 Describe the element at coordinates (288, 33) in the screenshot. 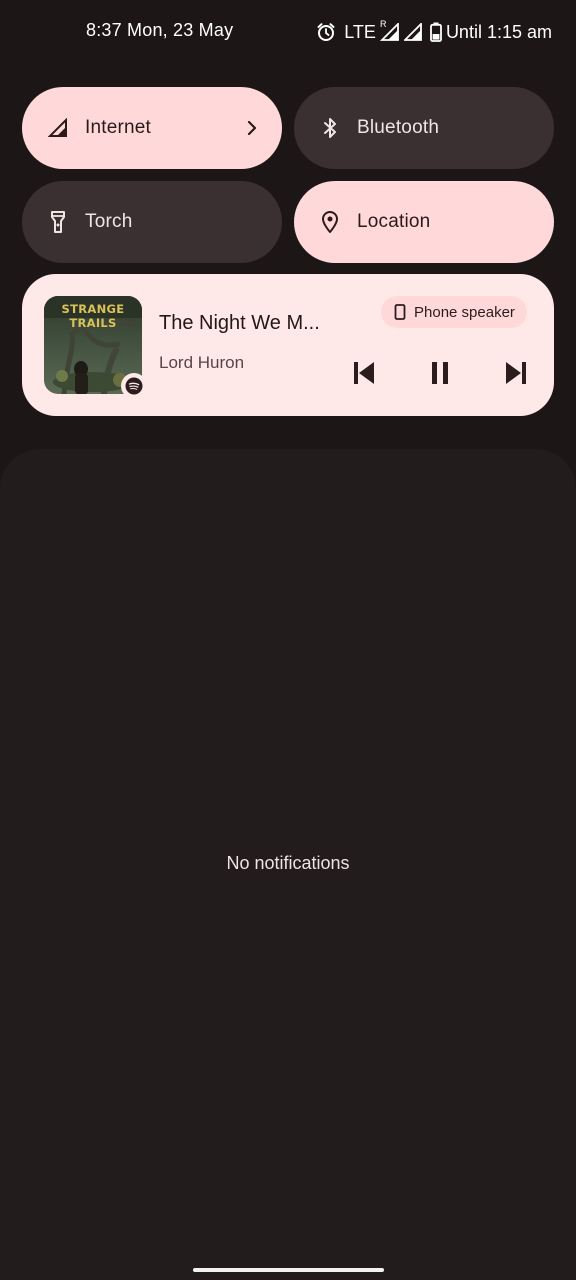

I see `status-bar: 8:37 Mon, 23 May LTE R Until 1:15 am` at that location.